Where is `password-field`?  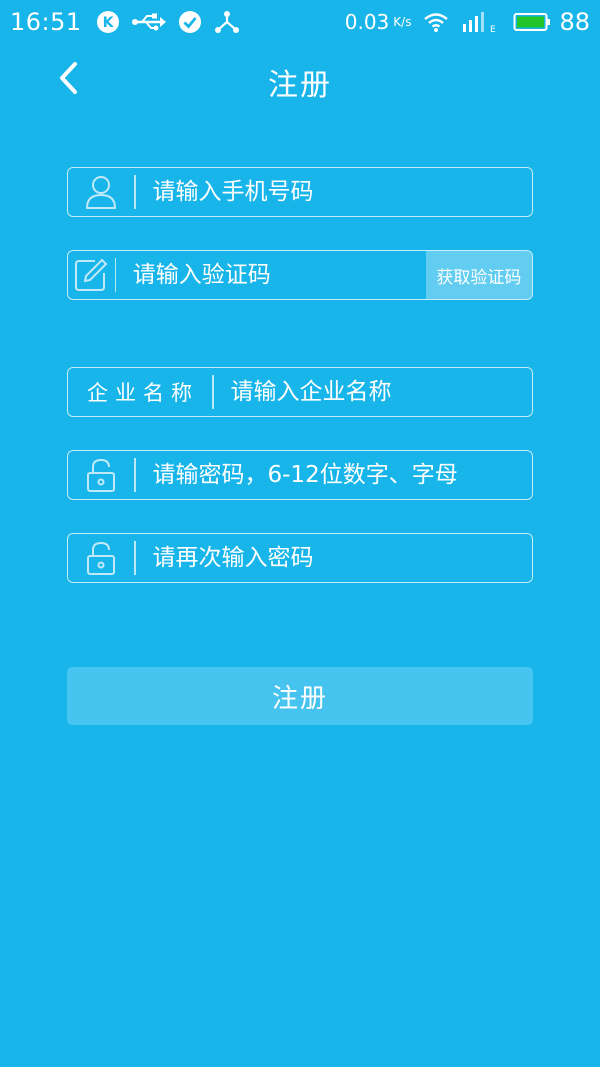 password-field is located at coordinates (300, 475).